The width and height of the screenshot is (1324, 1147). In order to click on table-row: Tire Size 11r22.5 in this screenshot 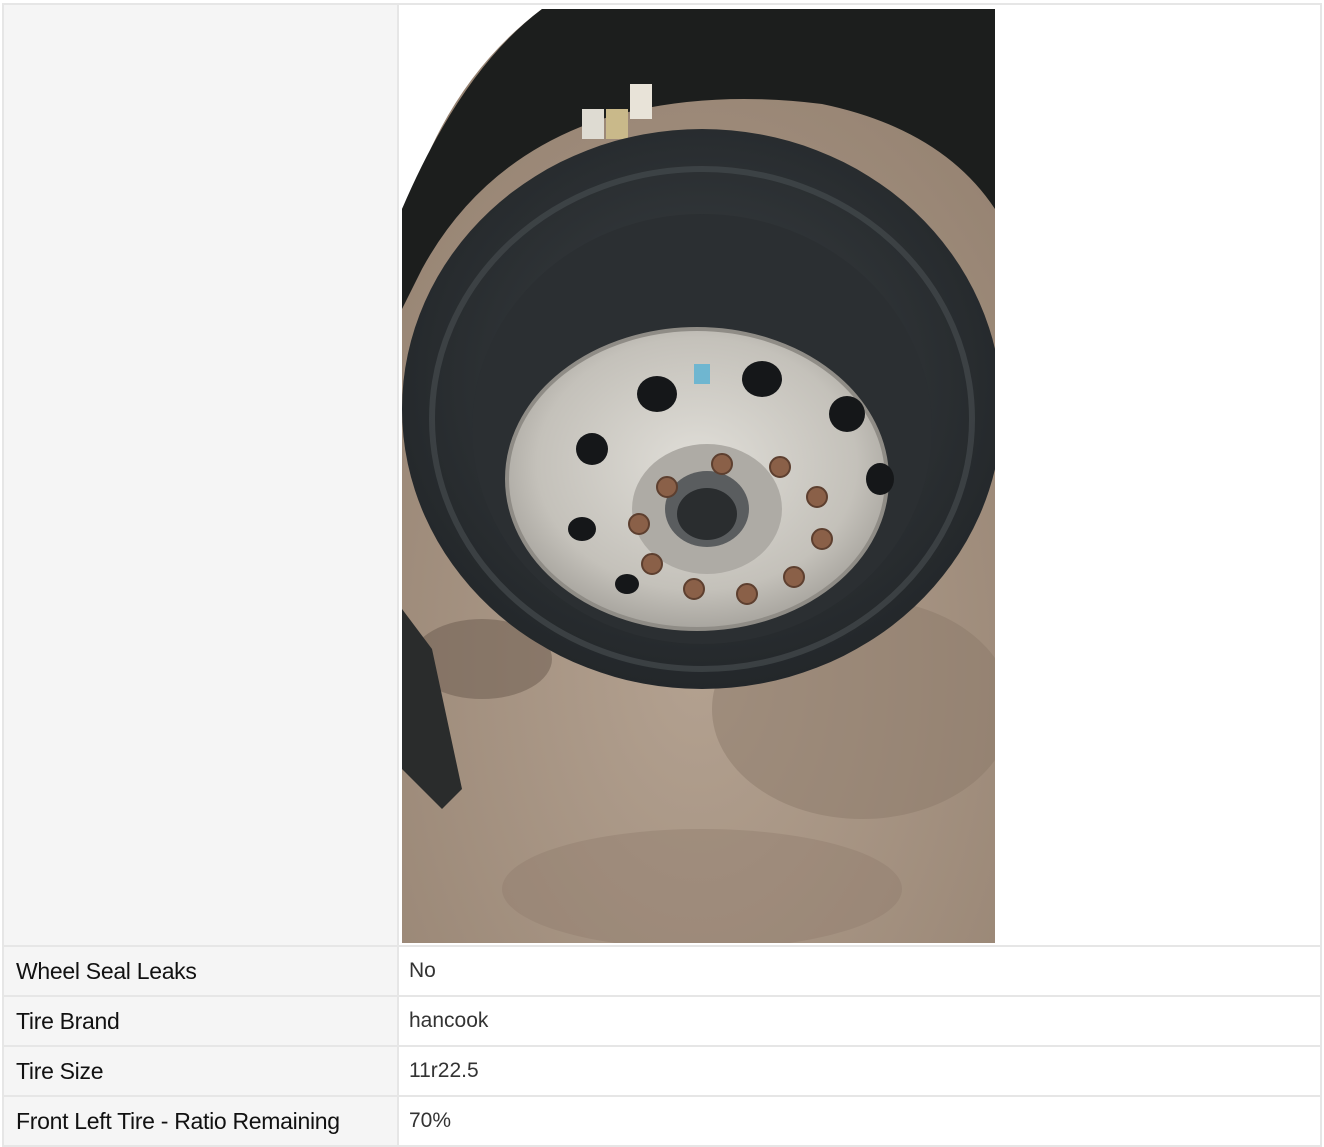, I will do `click(662, 1071)`.